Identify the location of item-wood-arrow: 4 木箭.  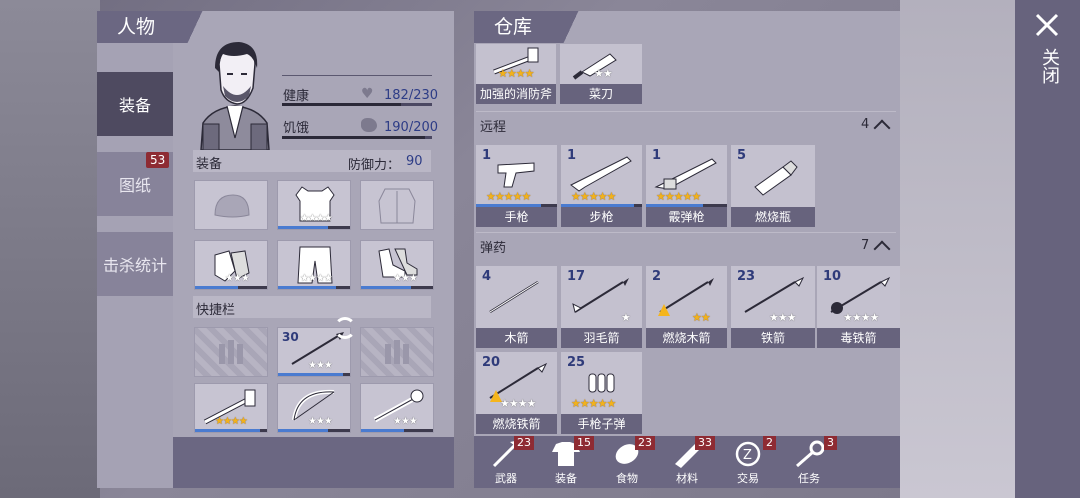
(516, 307).